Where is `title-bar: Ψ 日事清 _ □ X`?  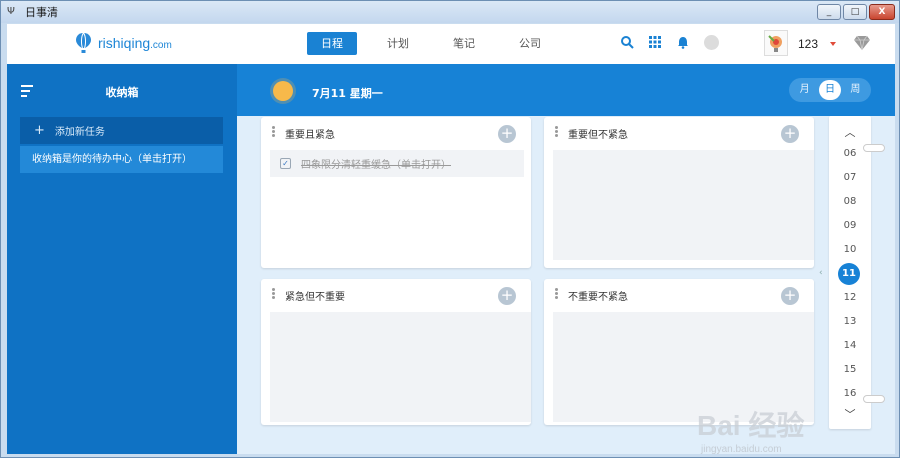 title-bar: Ψ 日事清 _ □ X is located at coordinates (450, 12).